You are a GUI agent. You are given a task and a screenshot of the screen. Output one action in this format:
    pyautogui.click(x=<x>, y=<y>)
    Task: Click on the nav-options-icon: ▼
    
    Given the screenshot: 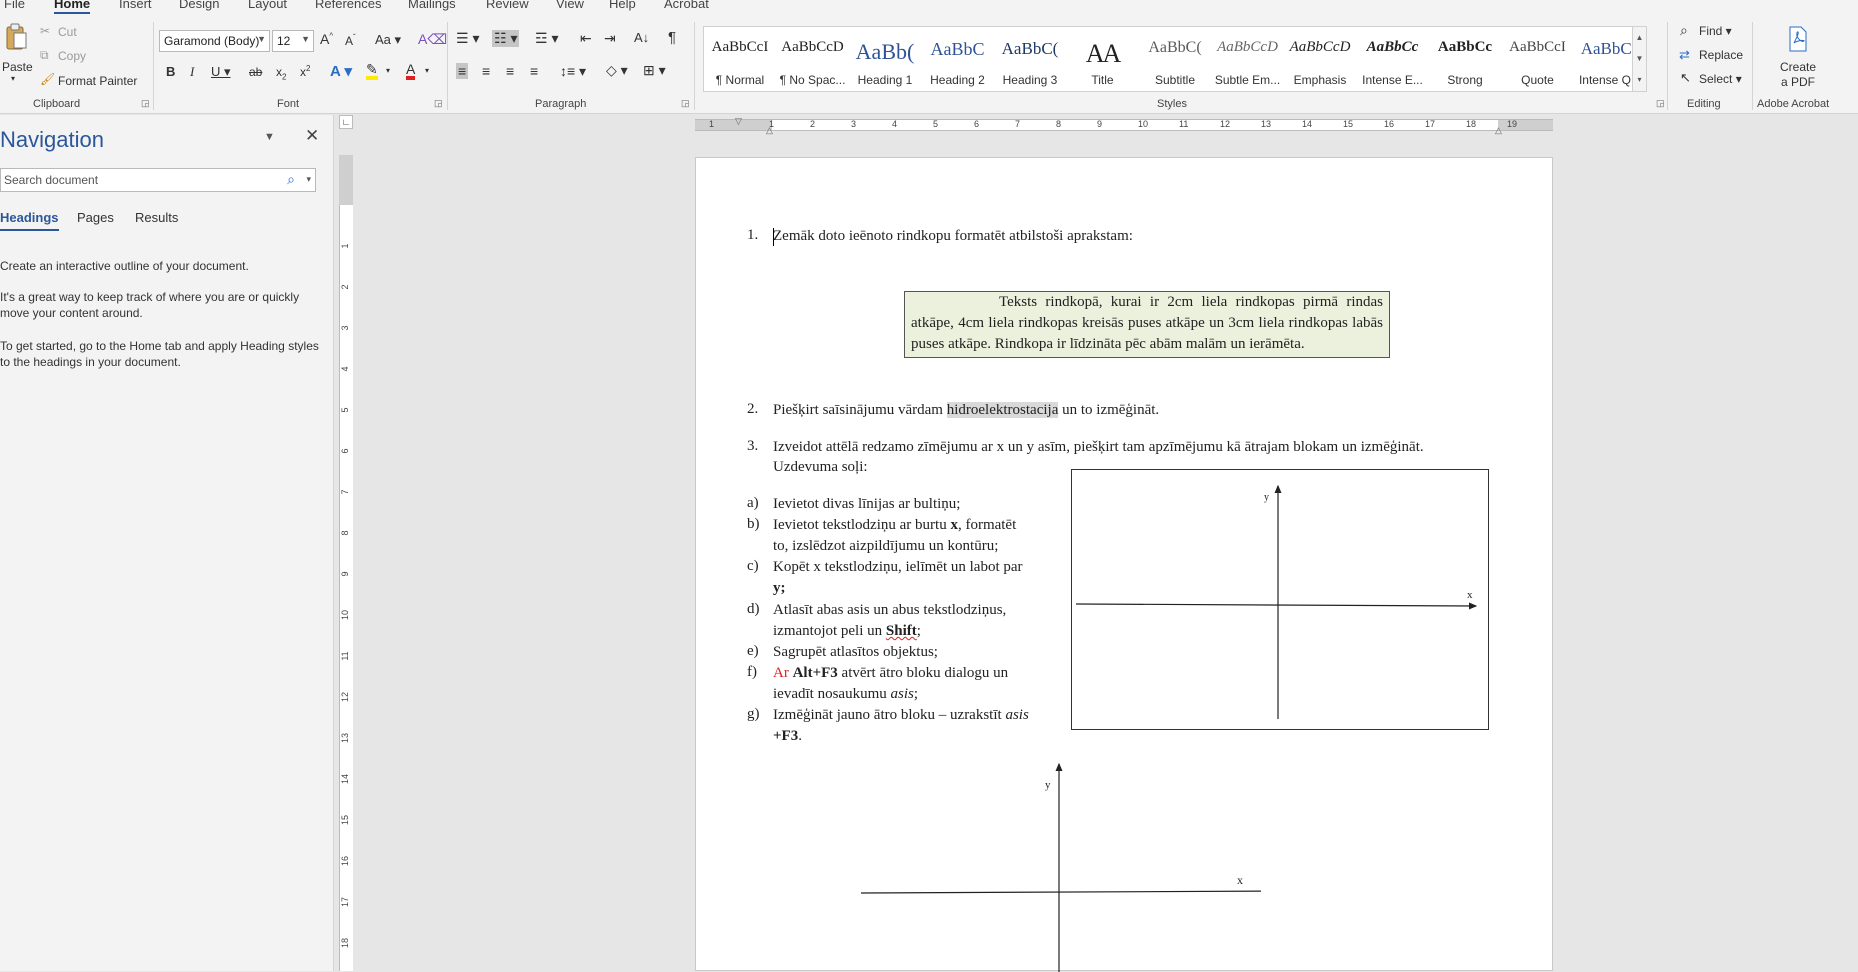 What is the action you would take?
    pyautogui.click(x=269, y=137)
    